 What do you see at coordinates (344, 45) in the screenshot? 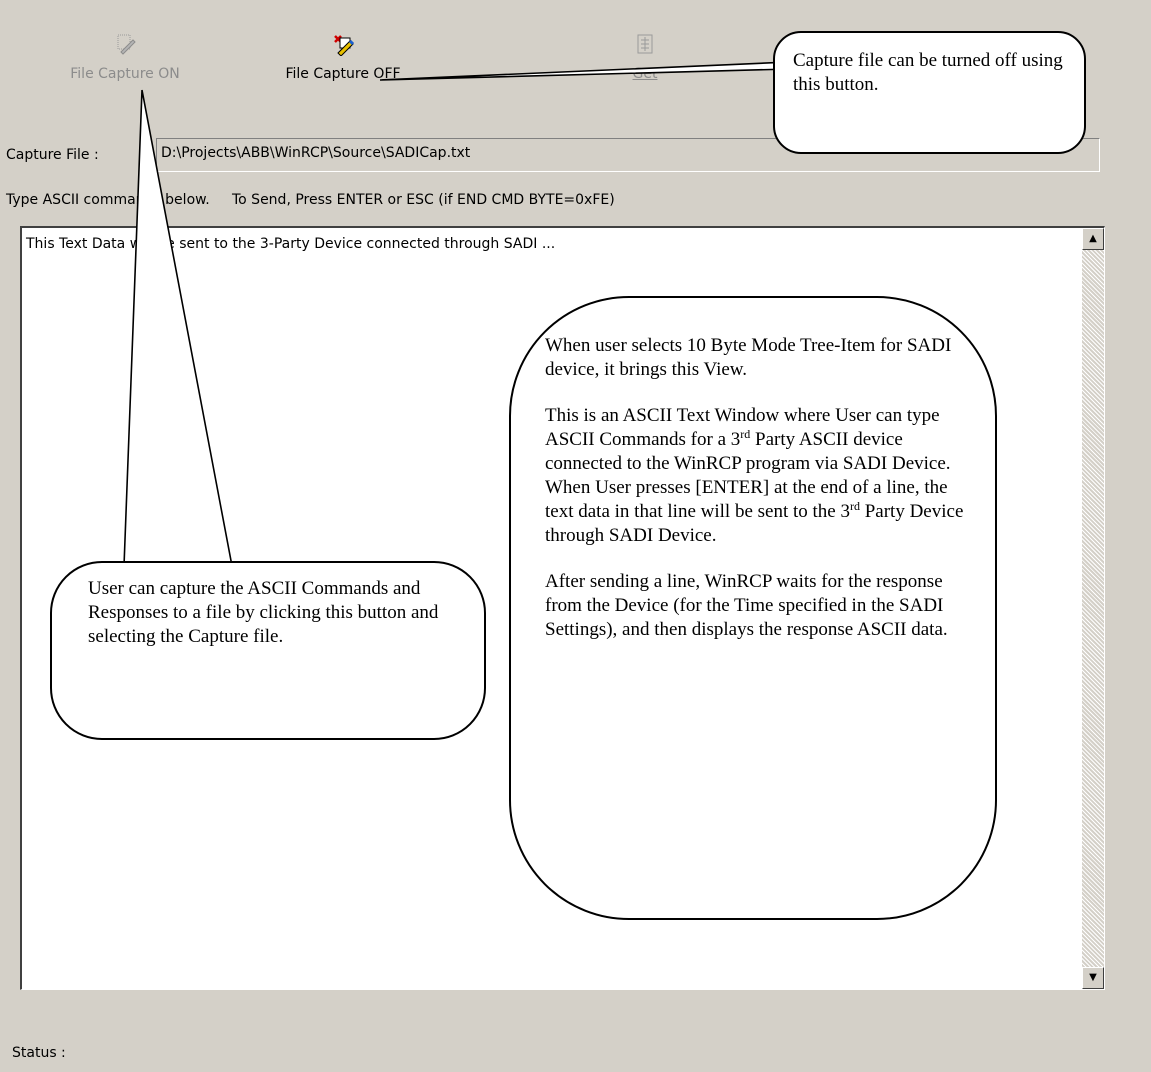
I see `pencil-cross-icon` at bounding box center [344, 45].